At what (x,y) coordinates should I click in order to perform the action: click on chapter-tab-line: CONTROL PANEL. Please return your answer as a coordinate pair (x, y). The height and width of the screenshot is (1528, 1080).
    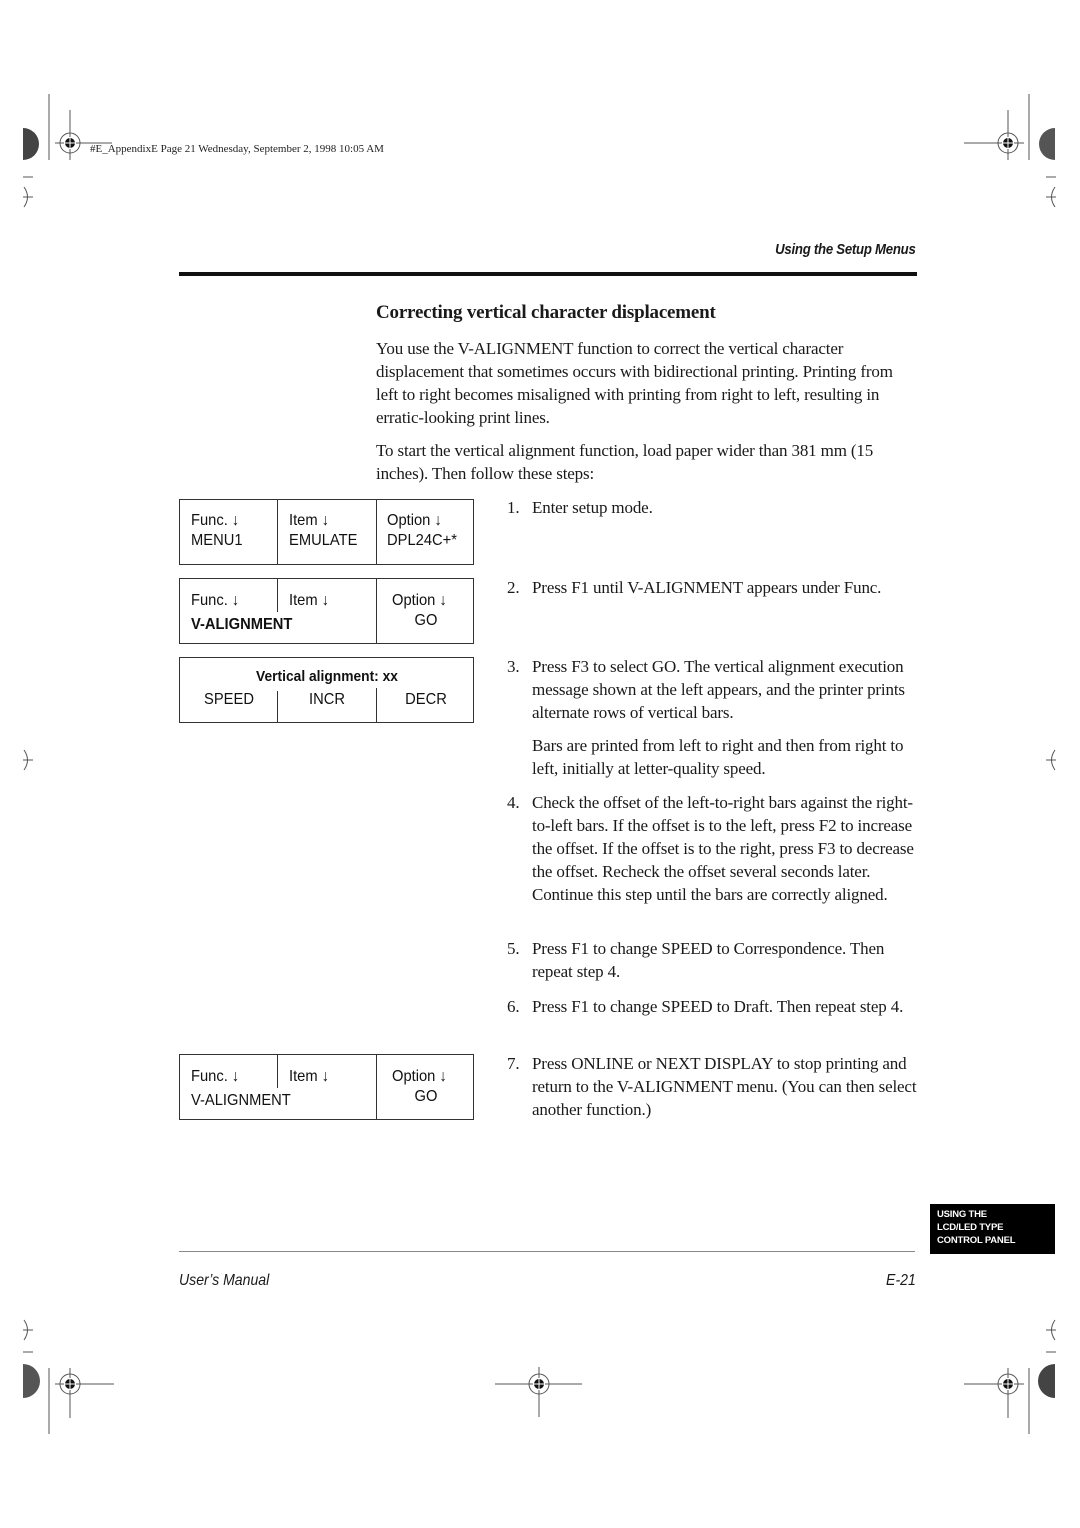
    Looking at the image, I should click on (976, 1240).